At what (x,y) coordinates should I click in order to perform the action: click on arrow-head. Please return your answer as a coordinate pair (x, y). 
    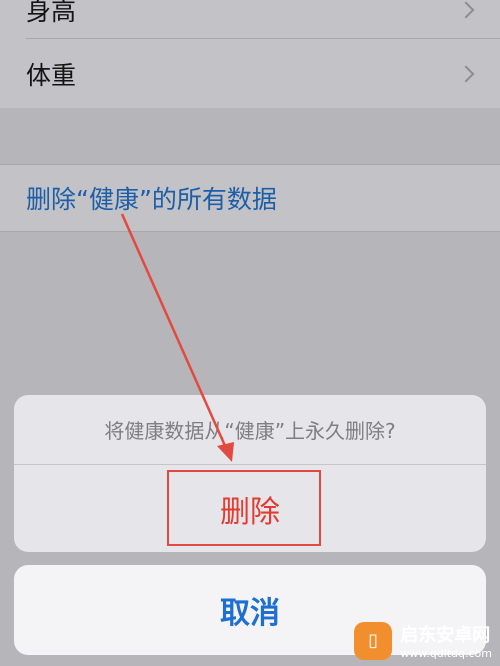
    Looking at the image, I should click on (225, 452).